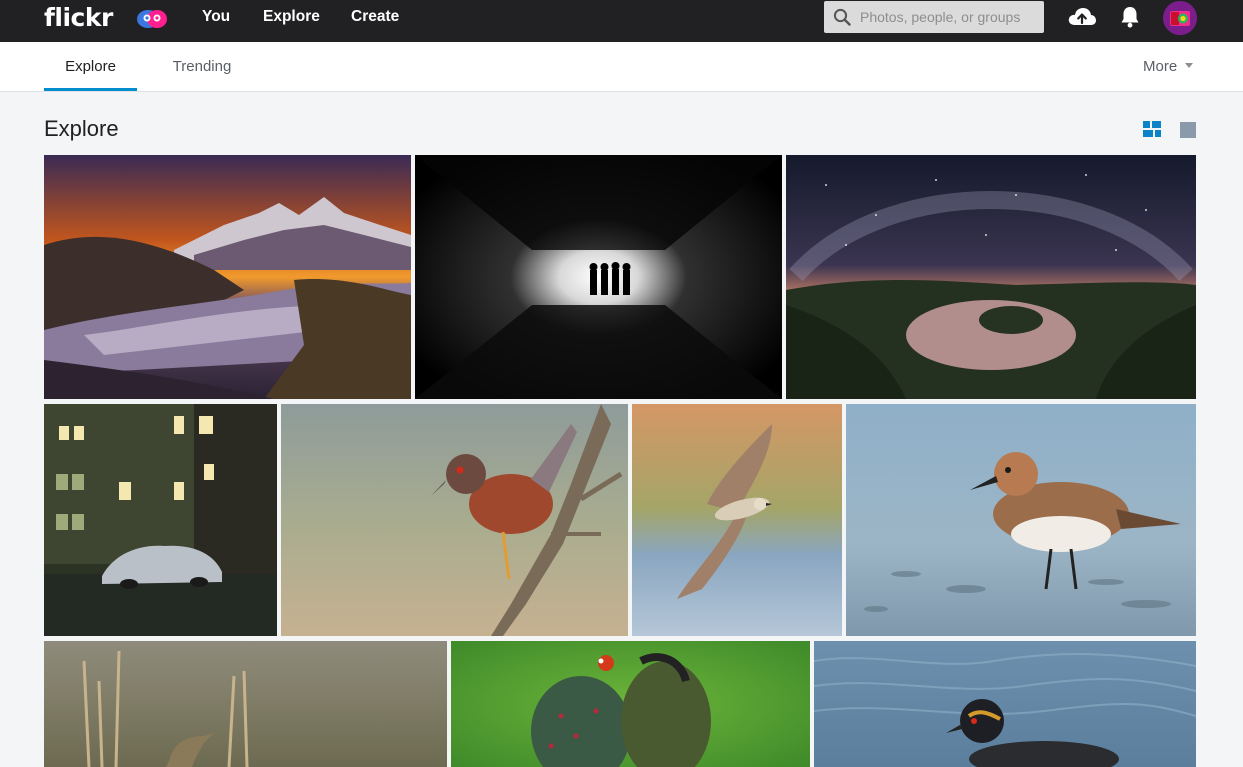 Image resolution: width=1243 pixels, height=767 pixels. I want to click on photo-tunnel-silhouettes, so click(598, 277).